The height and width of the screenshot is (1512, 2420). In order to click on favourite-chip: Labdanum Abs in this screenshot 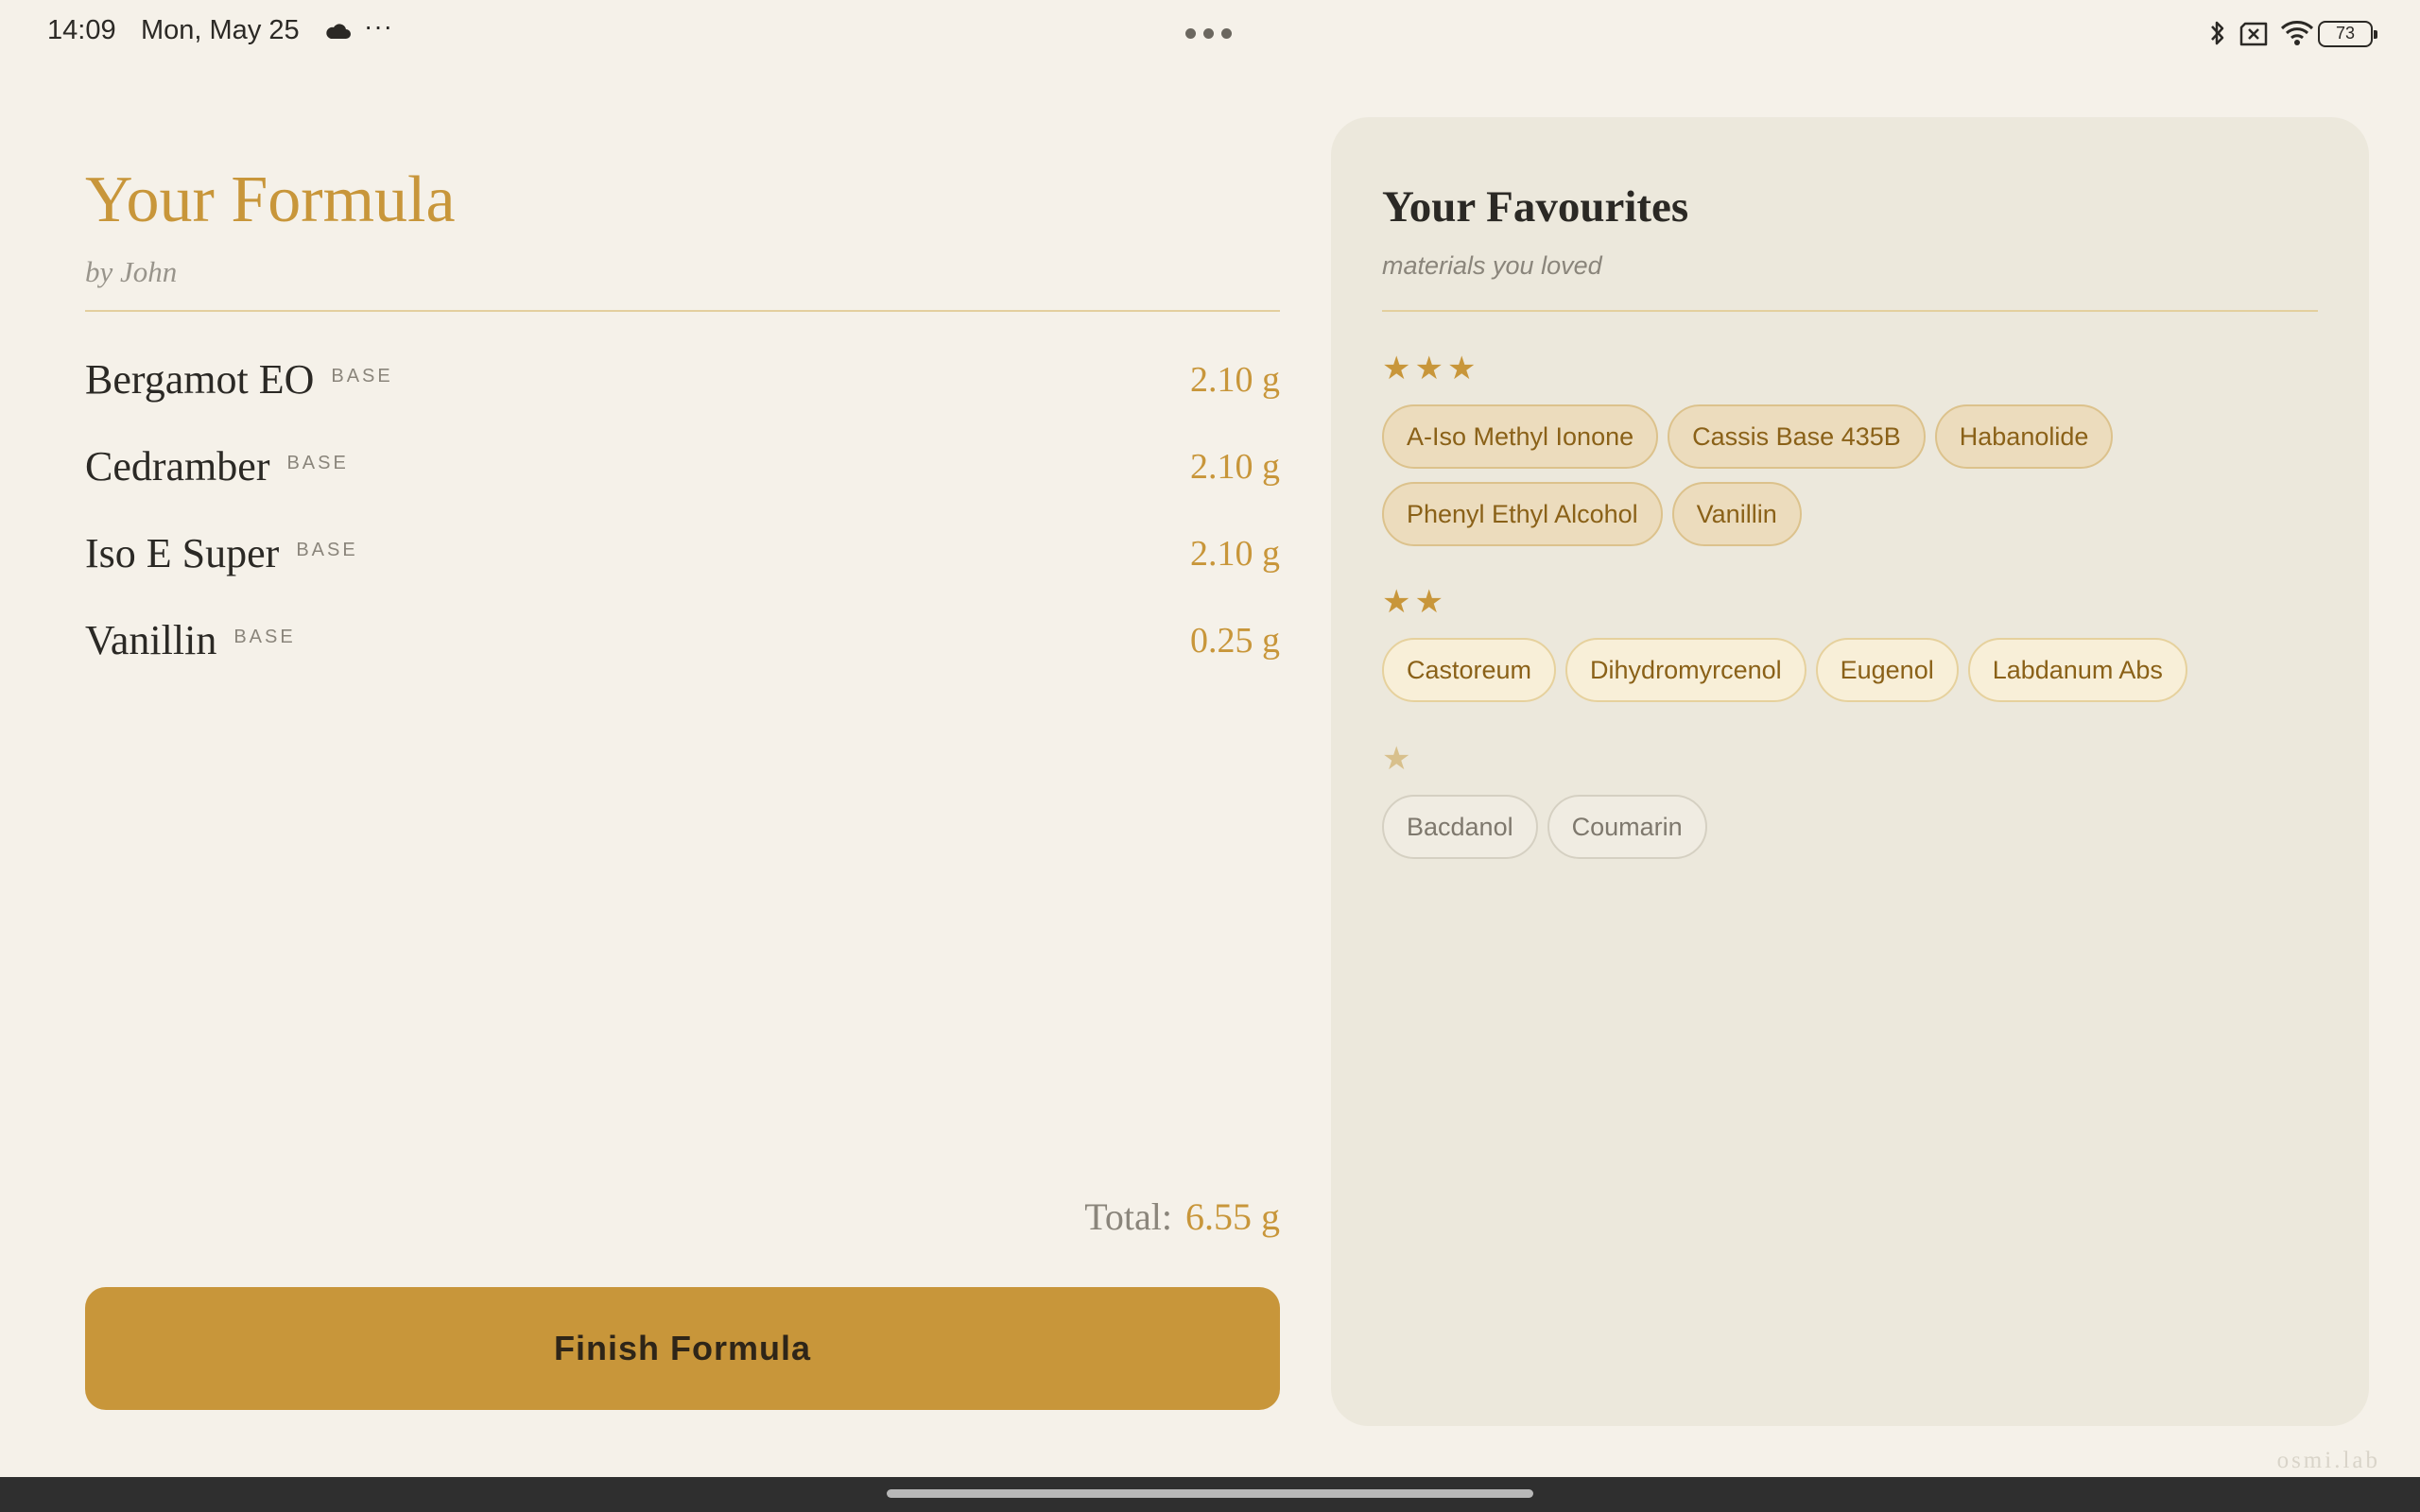, I will do `click(2077, 670)`.